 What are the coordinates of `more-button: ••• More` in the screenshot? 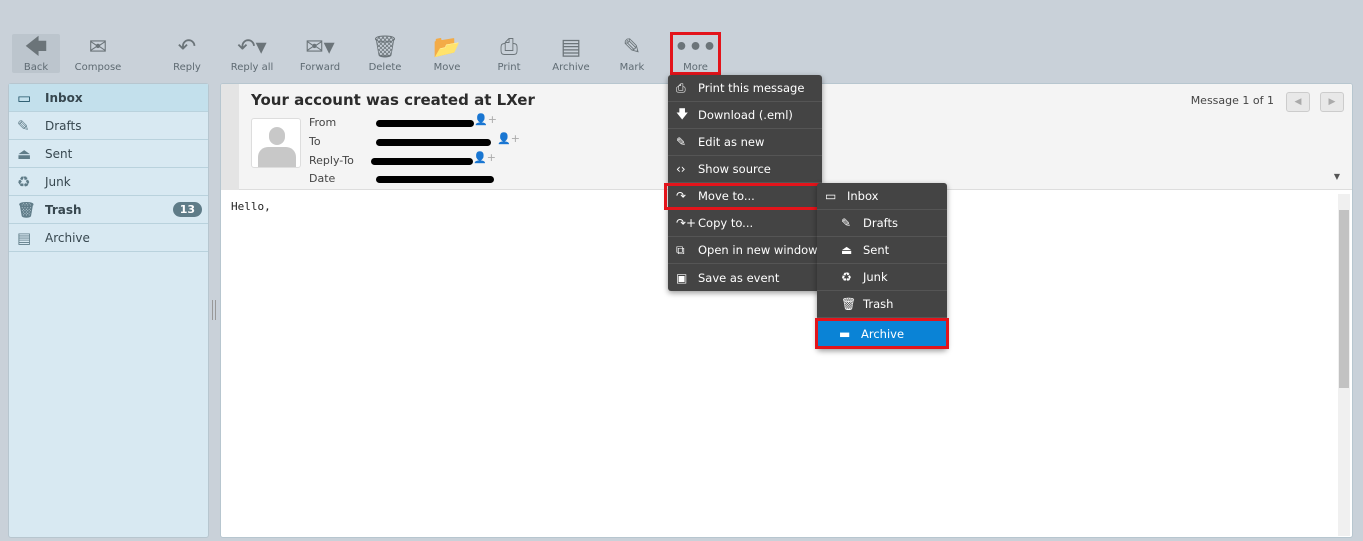 It's located at (695, 53).